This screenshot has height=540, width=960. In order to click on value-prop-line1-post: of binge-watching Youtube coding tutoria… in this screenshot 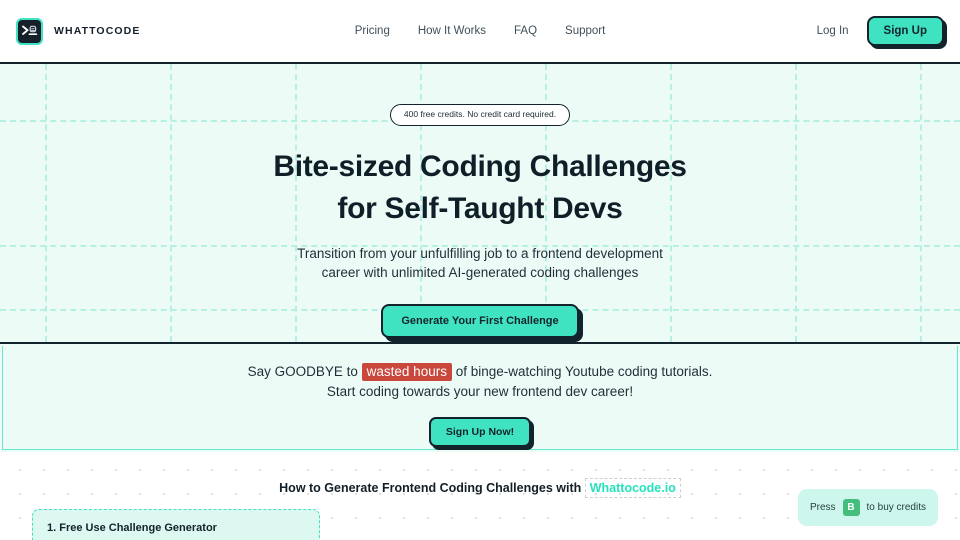, I will do `click(582, 371)`.